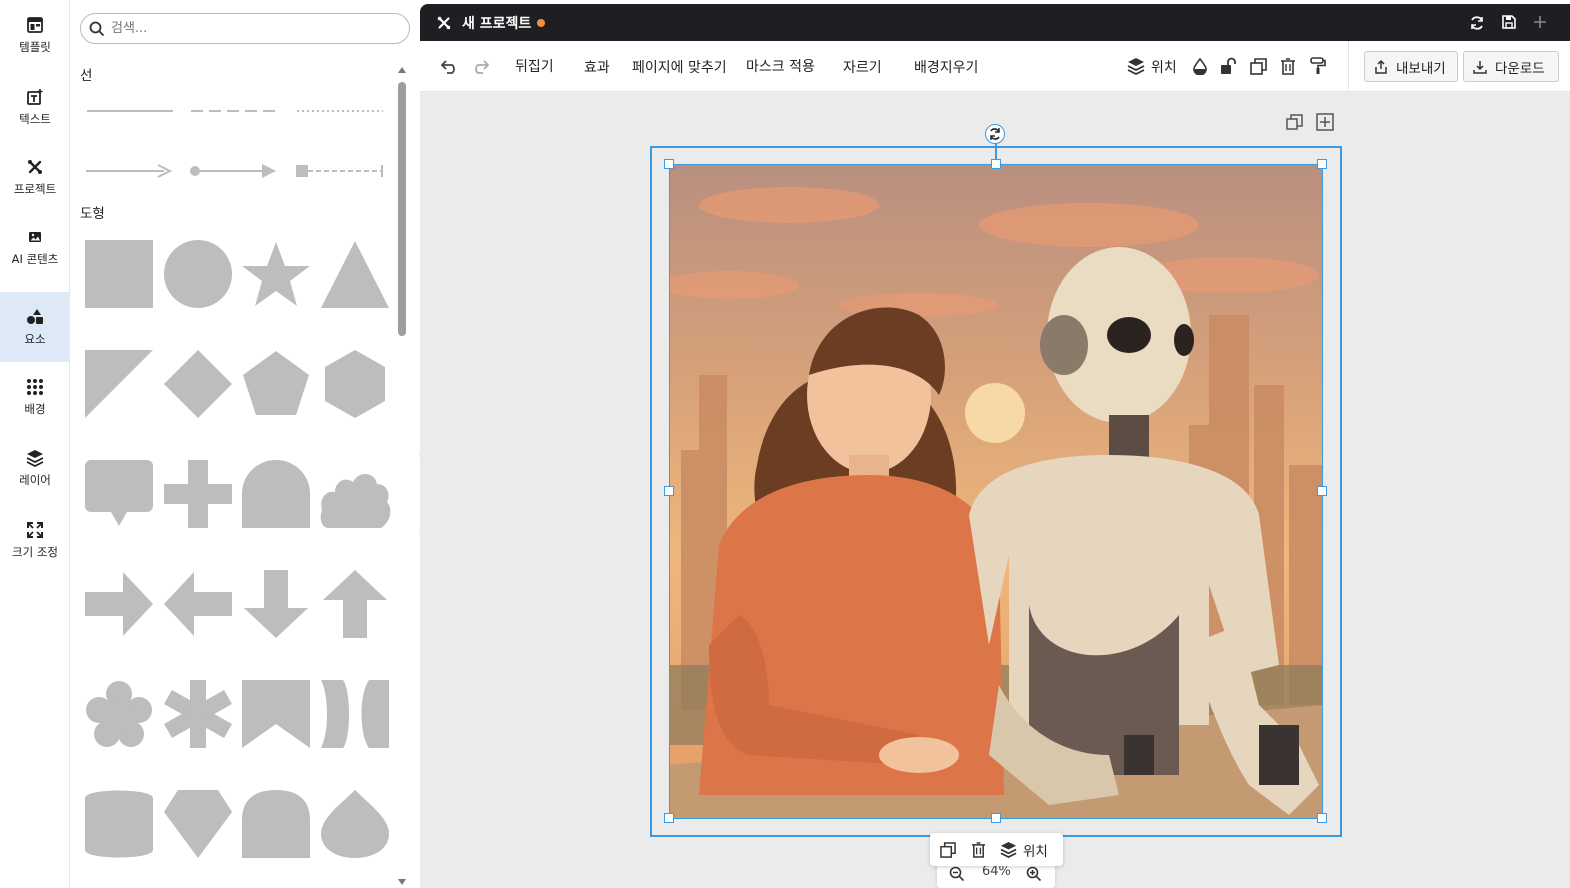  I want to click on search-box, so click(245, 28).